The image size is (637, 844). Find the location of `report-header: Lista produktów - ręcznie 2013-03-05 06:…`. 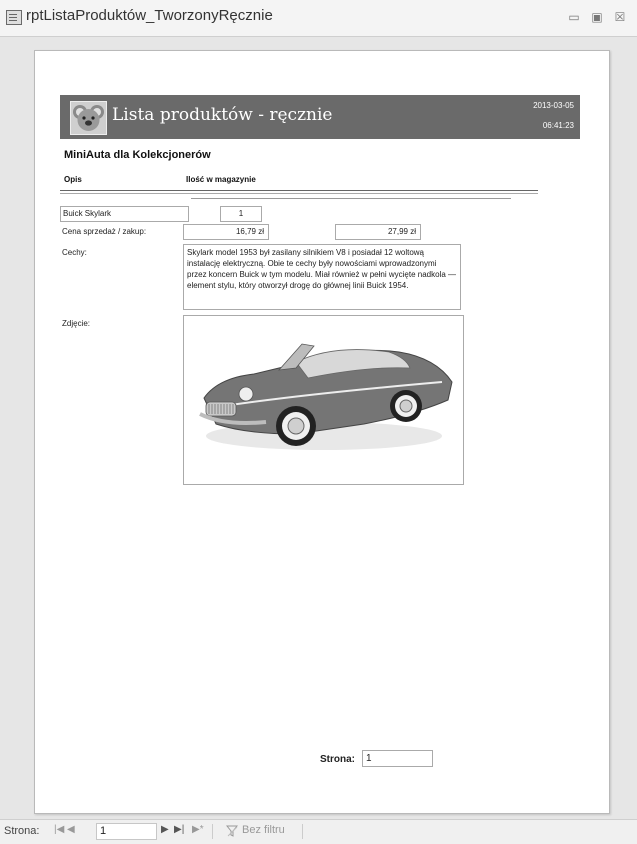

report-header: Lista produktów - ręcznie 2013-03-05 06:… is located at coordinates (320, 117).